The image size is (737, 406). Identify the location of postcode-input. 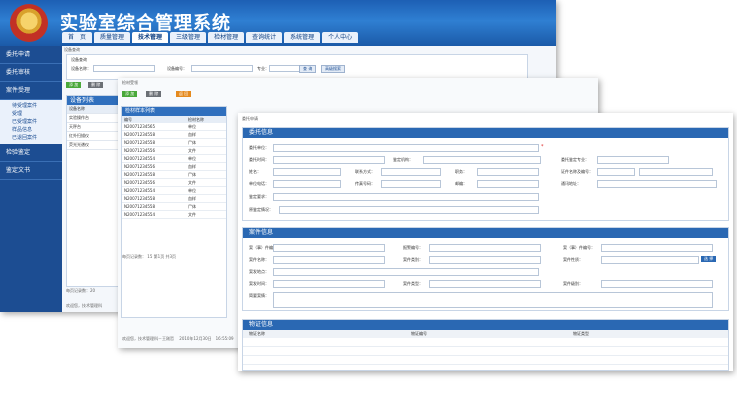
(508, 184).